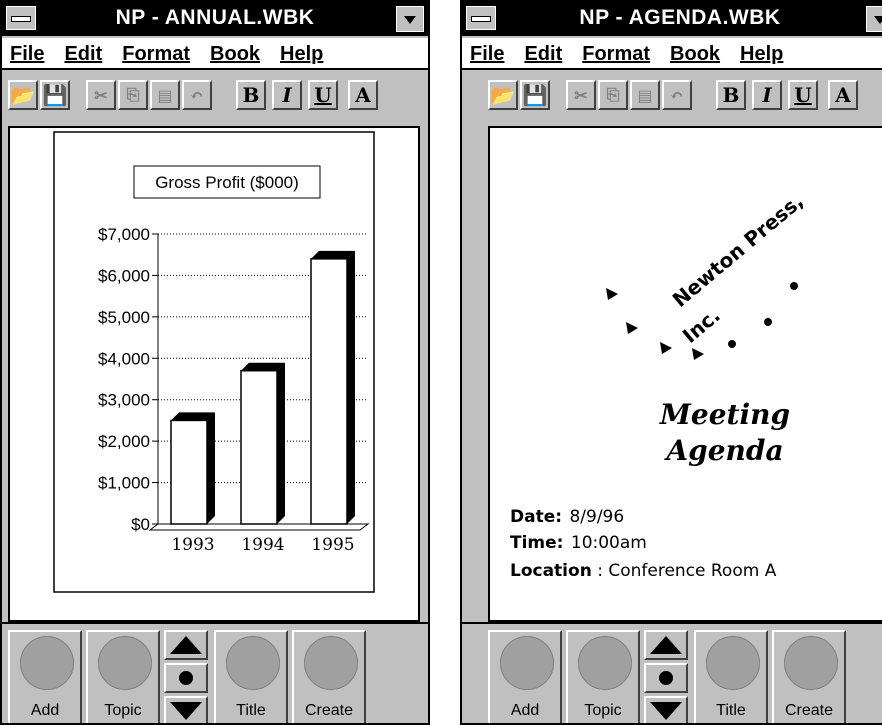 This screenshot has width=882, height=725. What do you see at coordinates (124, 400) in the screenshot?
I see `y-tick-label: $3,000` at bounding box center [124, 400].